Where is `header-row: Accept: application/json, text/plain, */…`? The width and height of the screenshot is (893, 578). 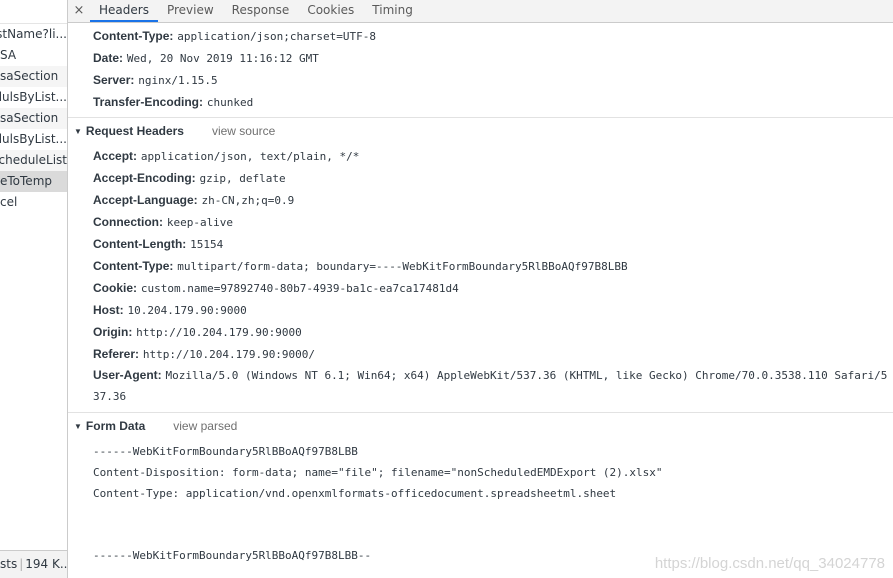 header-row: Accept: application/json, text/plain, */… is located at coordinates (226, 156).